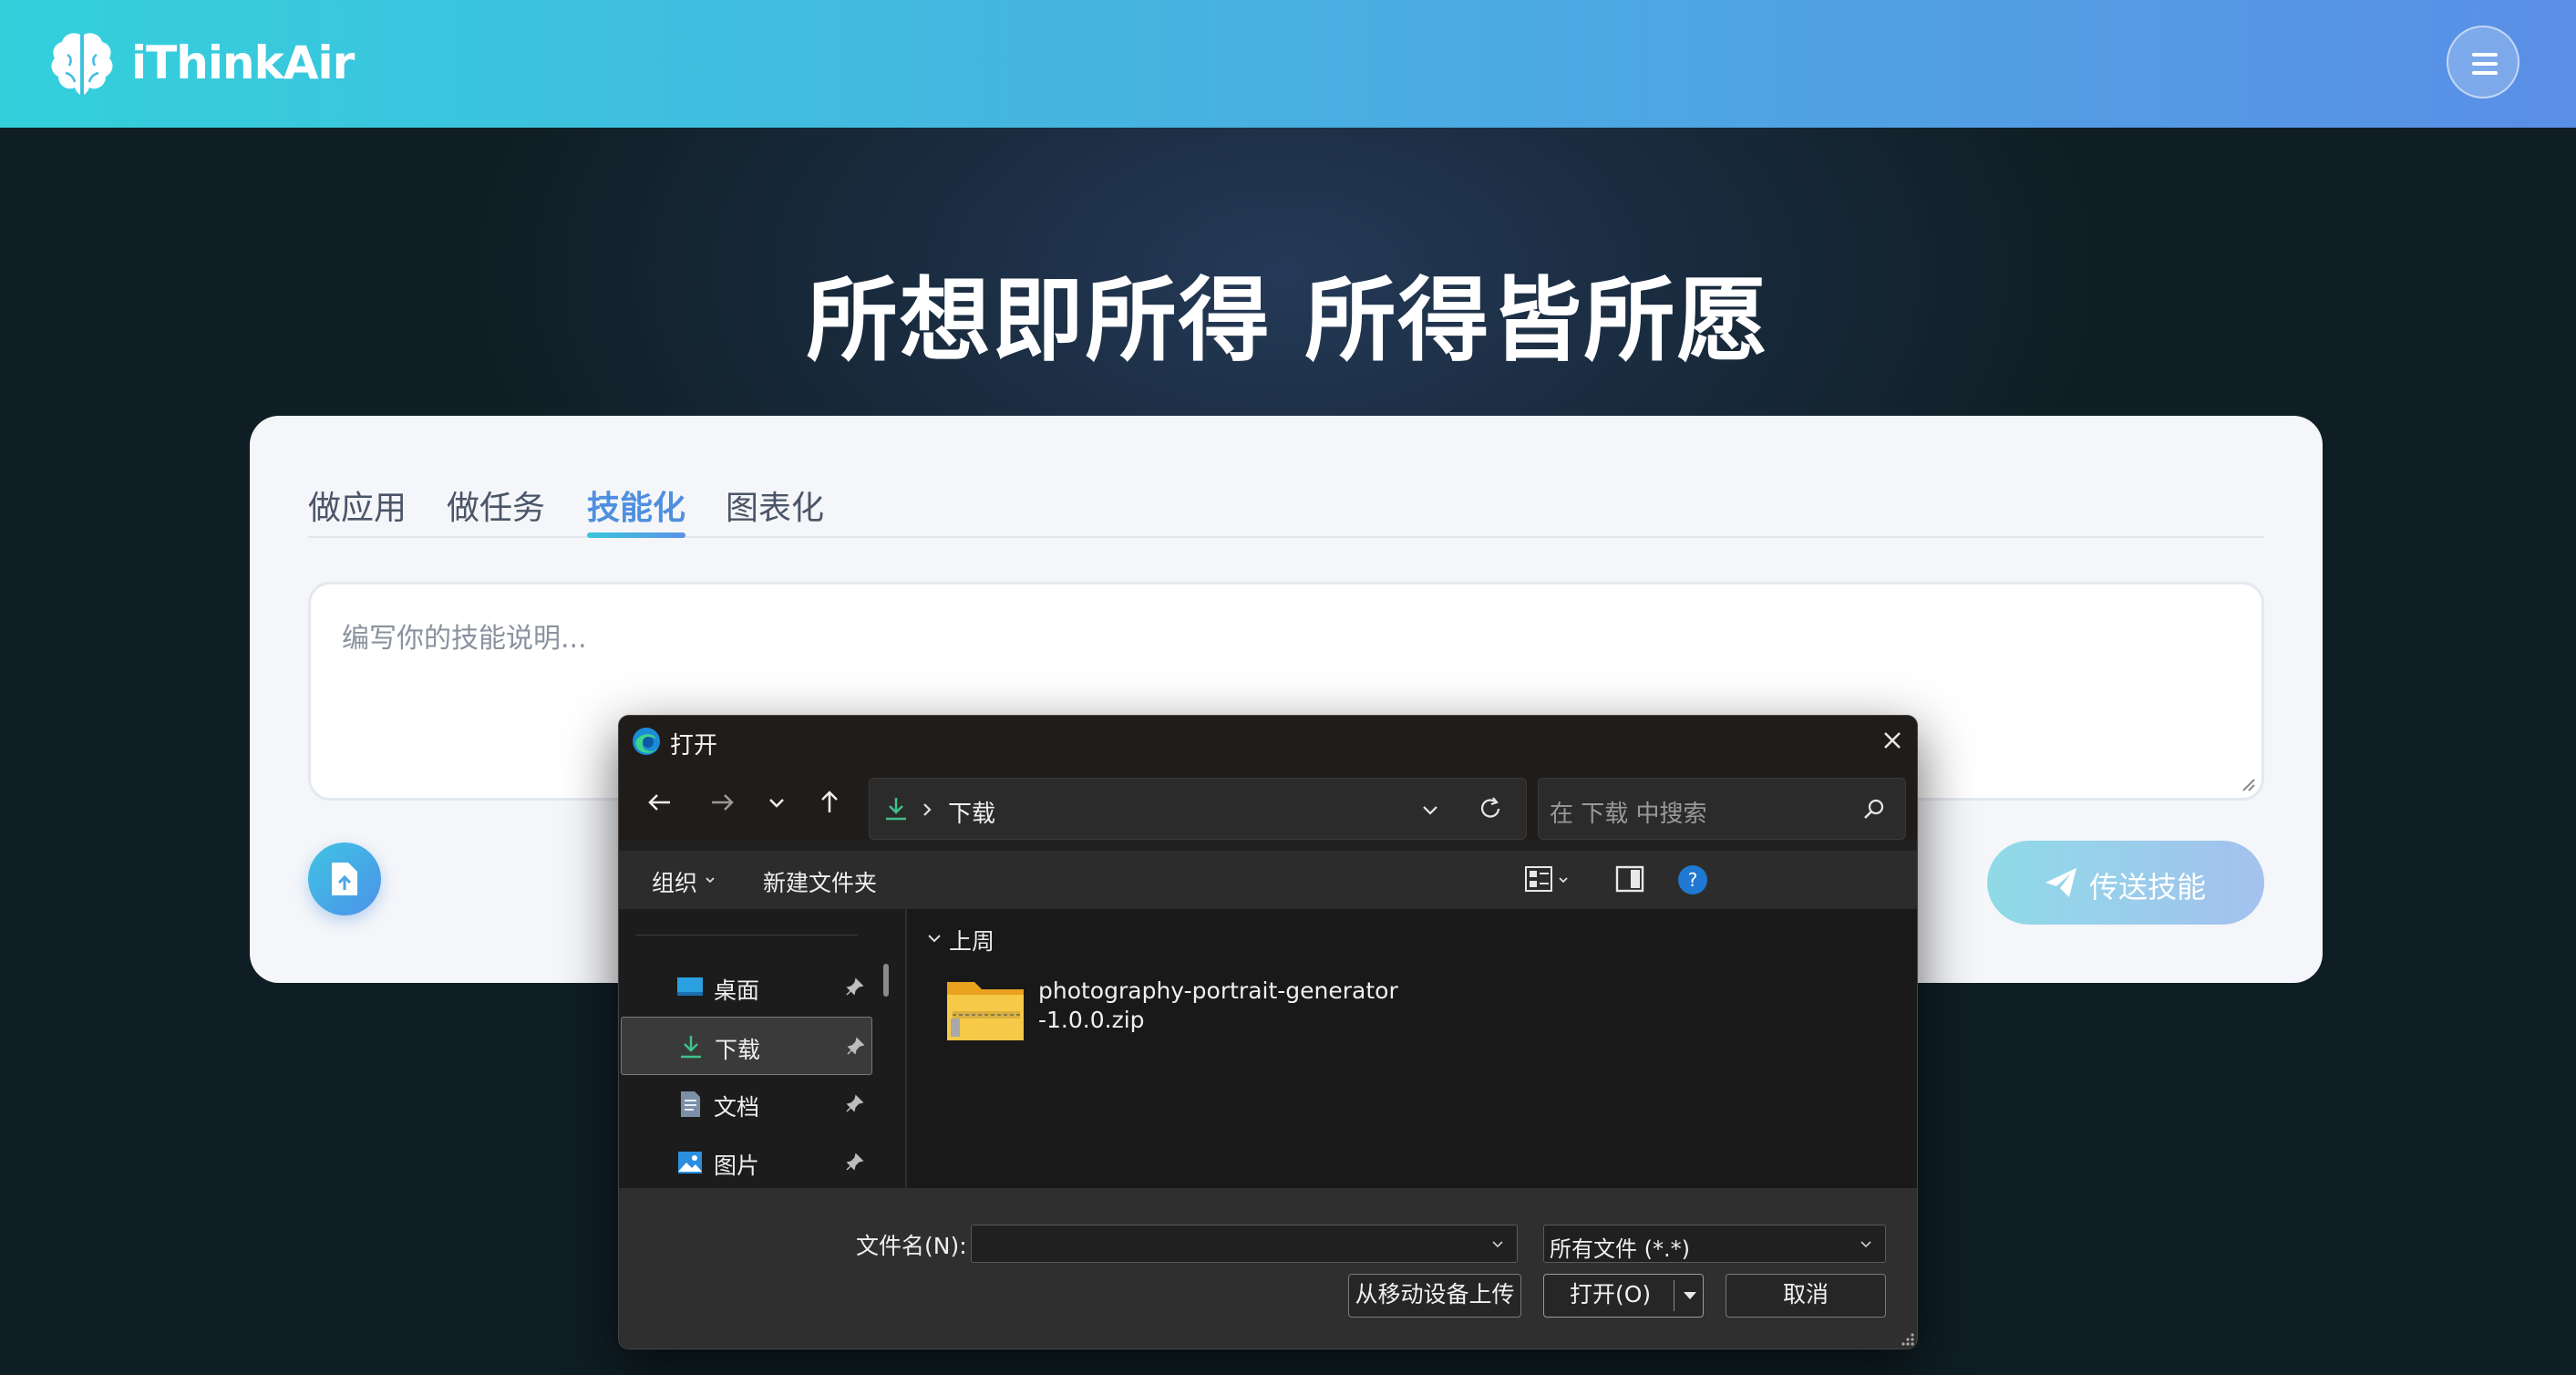 This screenshot has width=2576, height=1375. What do you see at coordinates (2060, 882) in the screenshot?
I see `paper-plane-icon` at bounding box center [2060, 882].